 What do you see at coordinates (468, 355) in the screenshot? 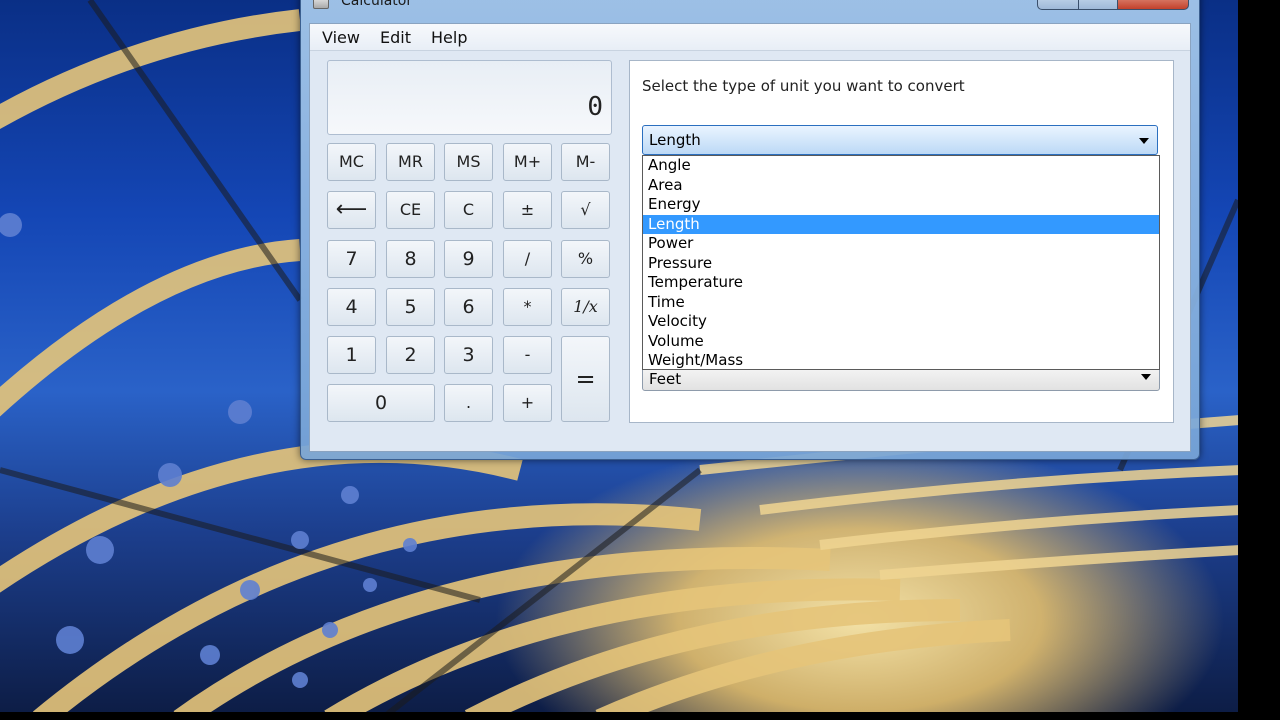
I see `digit-3-button: 3` at bounding box center [468, 355].